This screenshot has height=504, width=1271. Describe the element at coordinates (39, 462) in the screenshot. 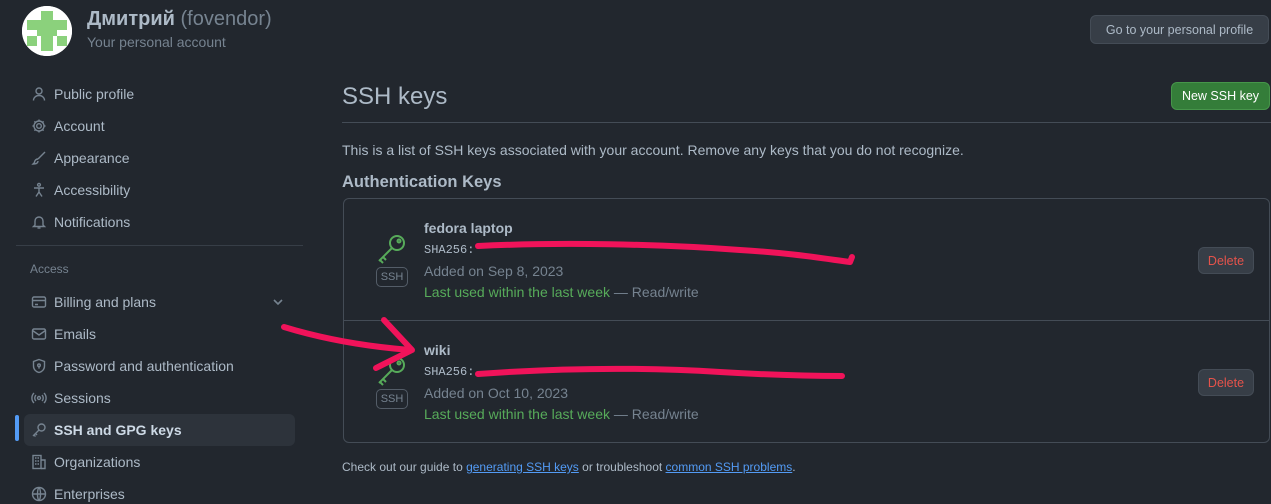

I see `organization-icon` at that location.